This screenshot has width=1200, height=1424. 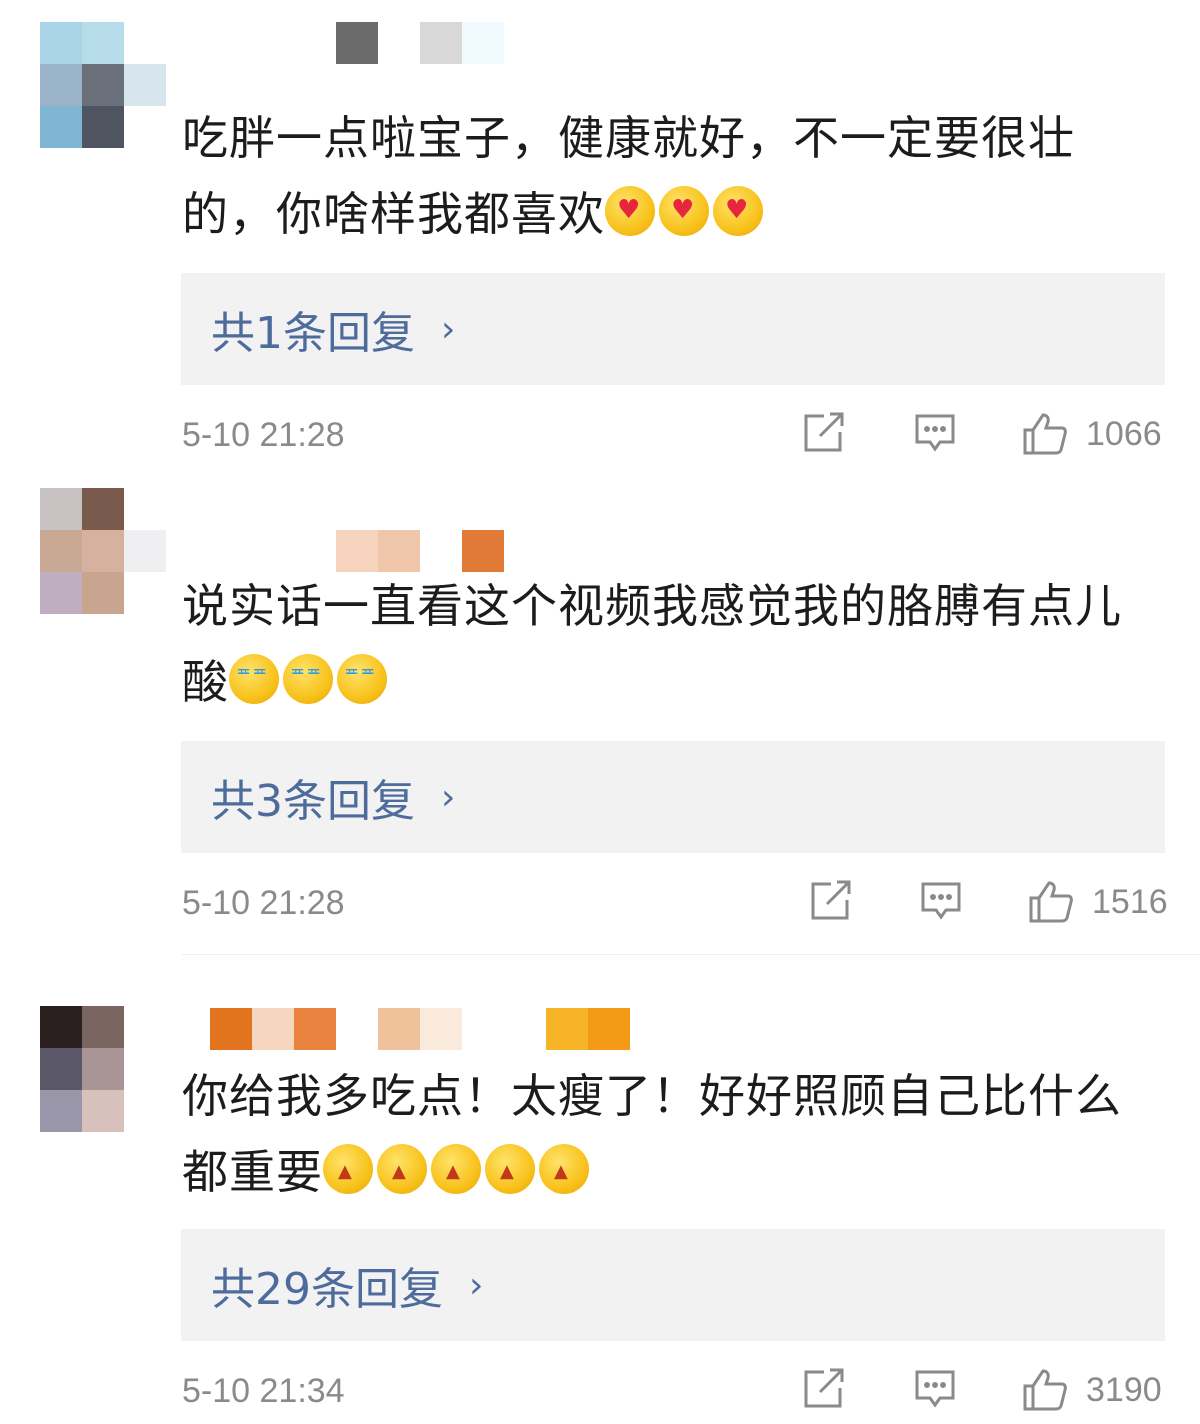 What do you see at coordinates (673, 797) in the screenshot?
I see `view-replies-button: 共3条回复 ›` at bounding box center [673, 797].